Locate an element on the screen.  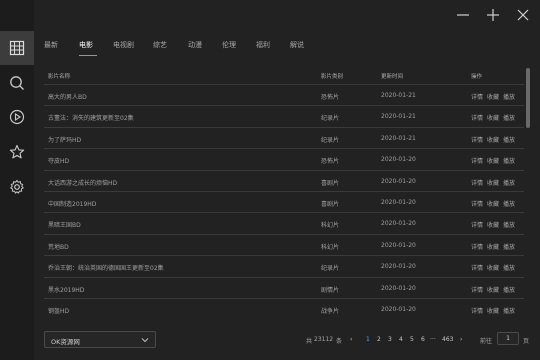
tab-ethics: 伦理 is located at coordinates (229, 45).